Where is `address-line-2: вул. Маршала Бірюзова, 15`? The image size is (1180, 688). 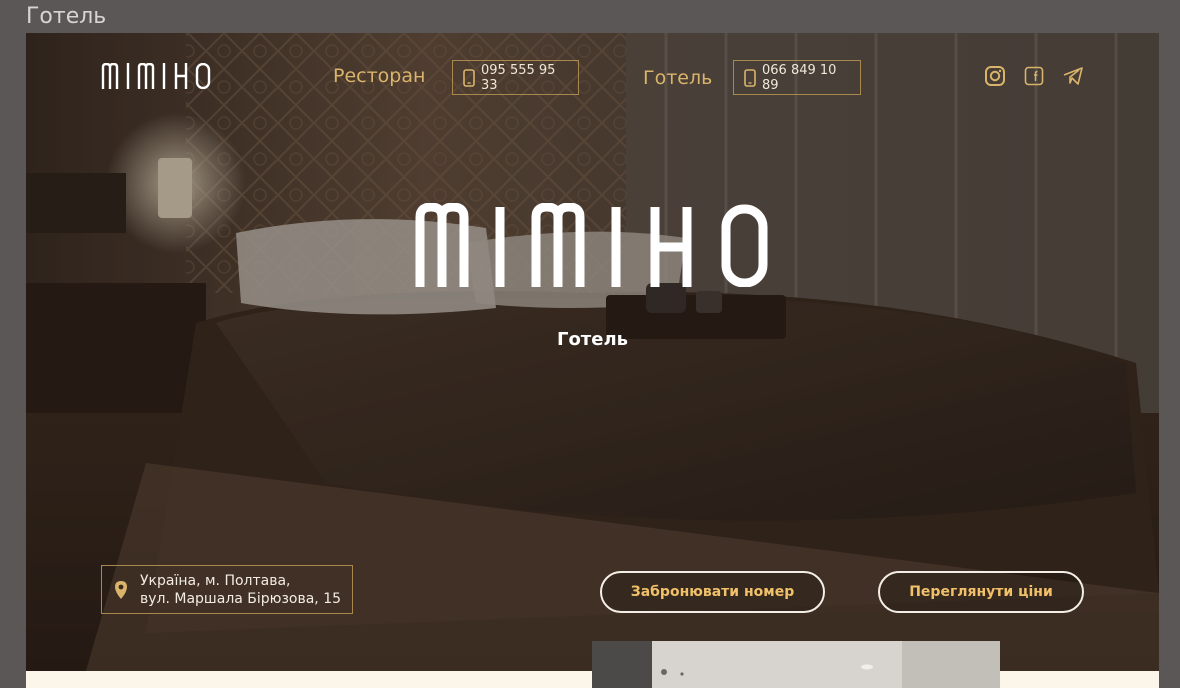 address-line-2: вул. Маршала Бірюзова, 15 is located at coordinates (241, 598).